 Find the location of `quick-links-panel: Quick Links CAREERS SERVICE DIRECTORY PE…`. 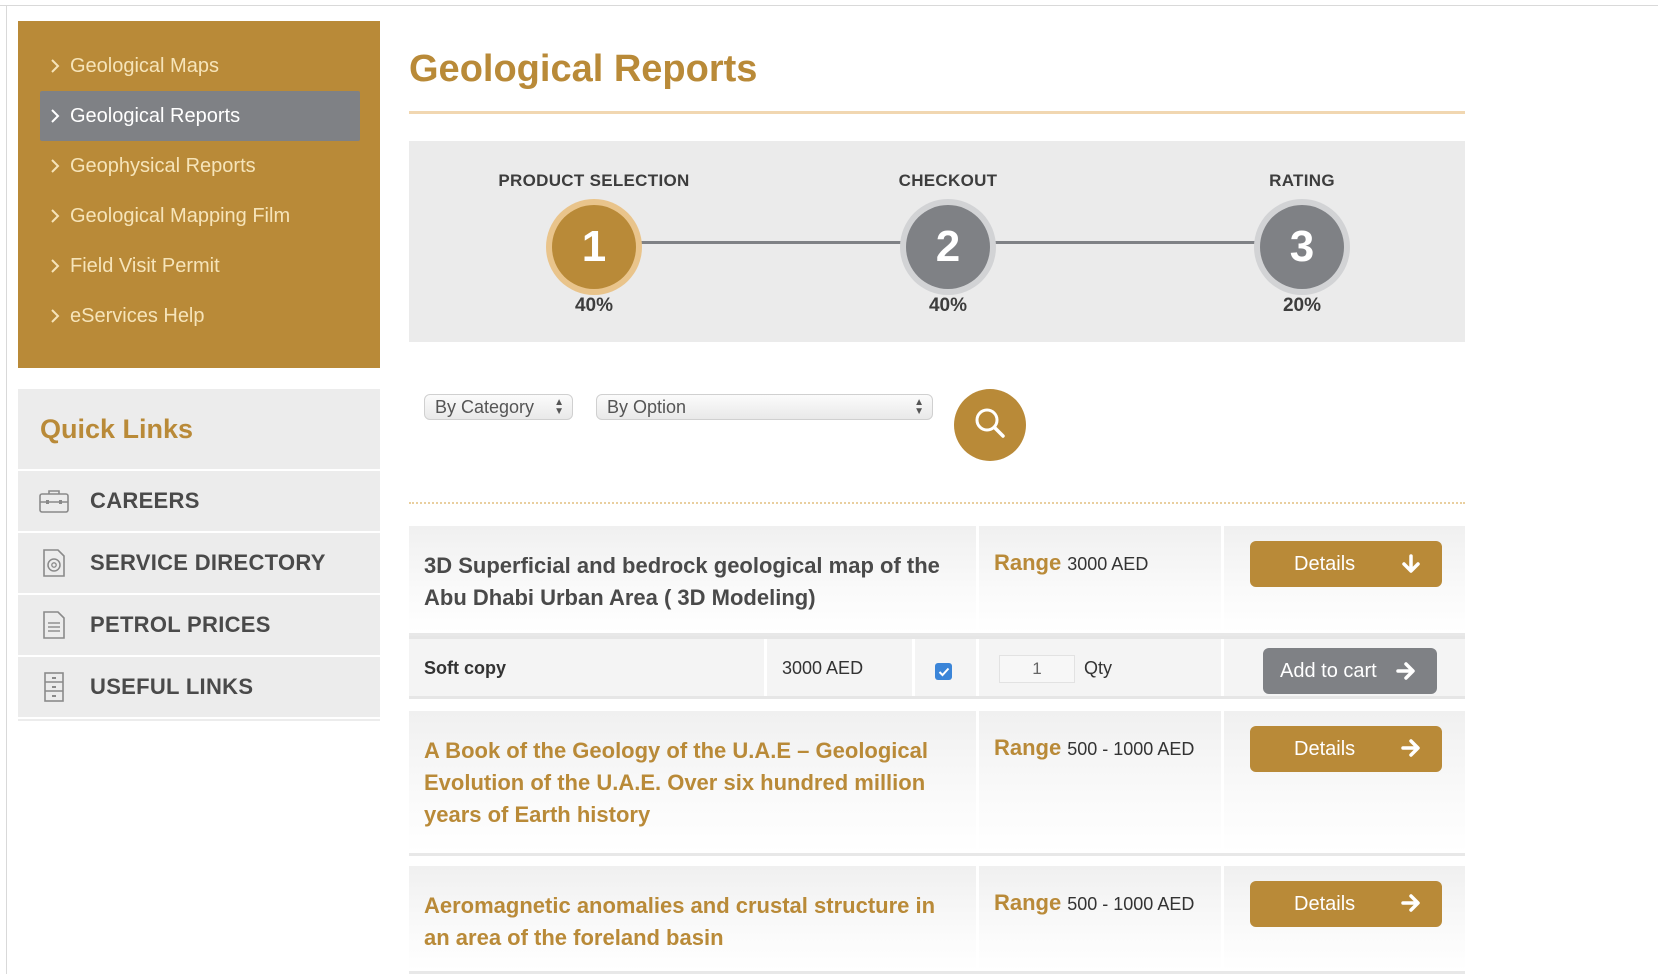

quick-links-panel: Quick Links CAREERS SERVICE DIRECTORY PE… is located at coordinates (199, 555).